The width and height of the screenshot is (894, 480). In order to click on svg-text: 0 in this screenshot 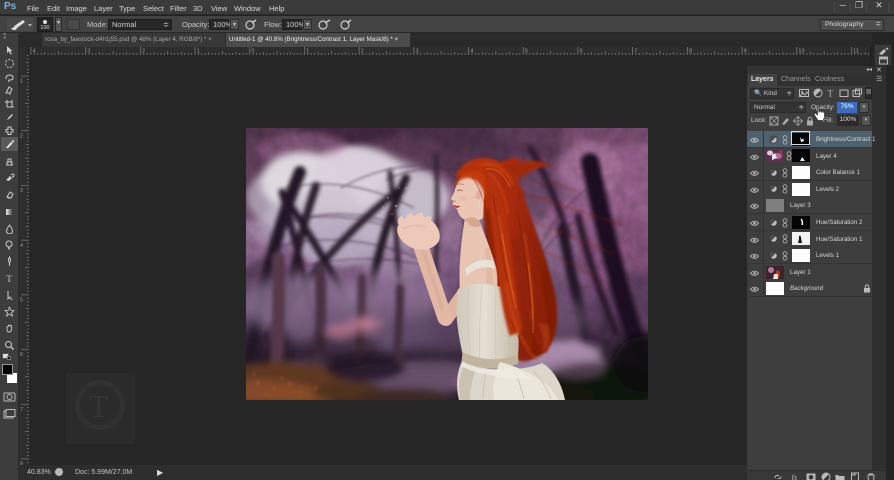, I will do `click(252, 52)`.